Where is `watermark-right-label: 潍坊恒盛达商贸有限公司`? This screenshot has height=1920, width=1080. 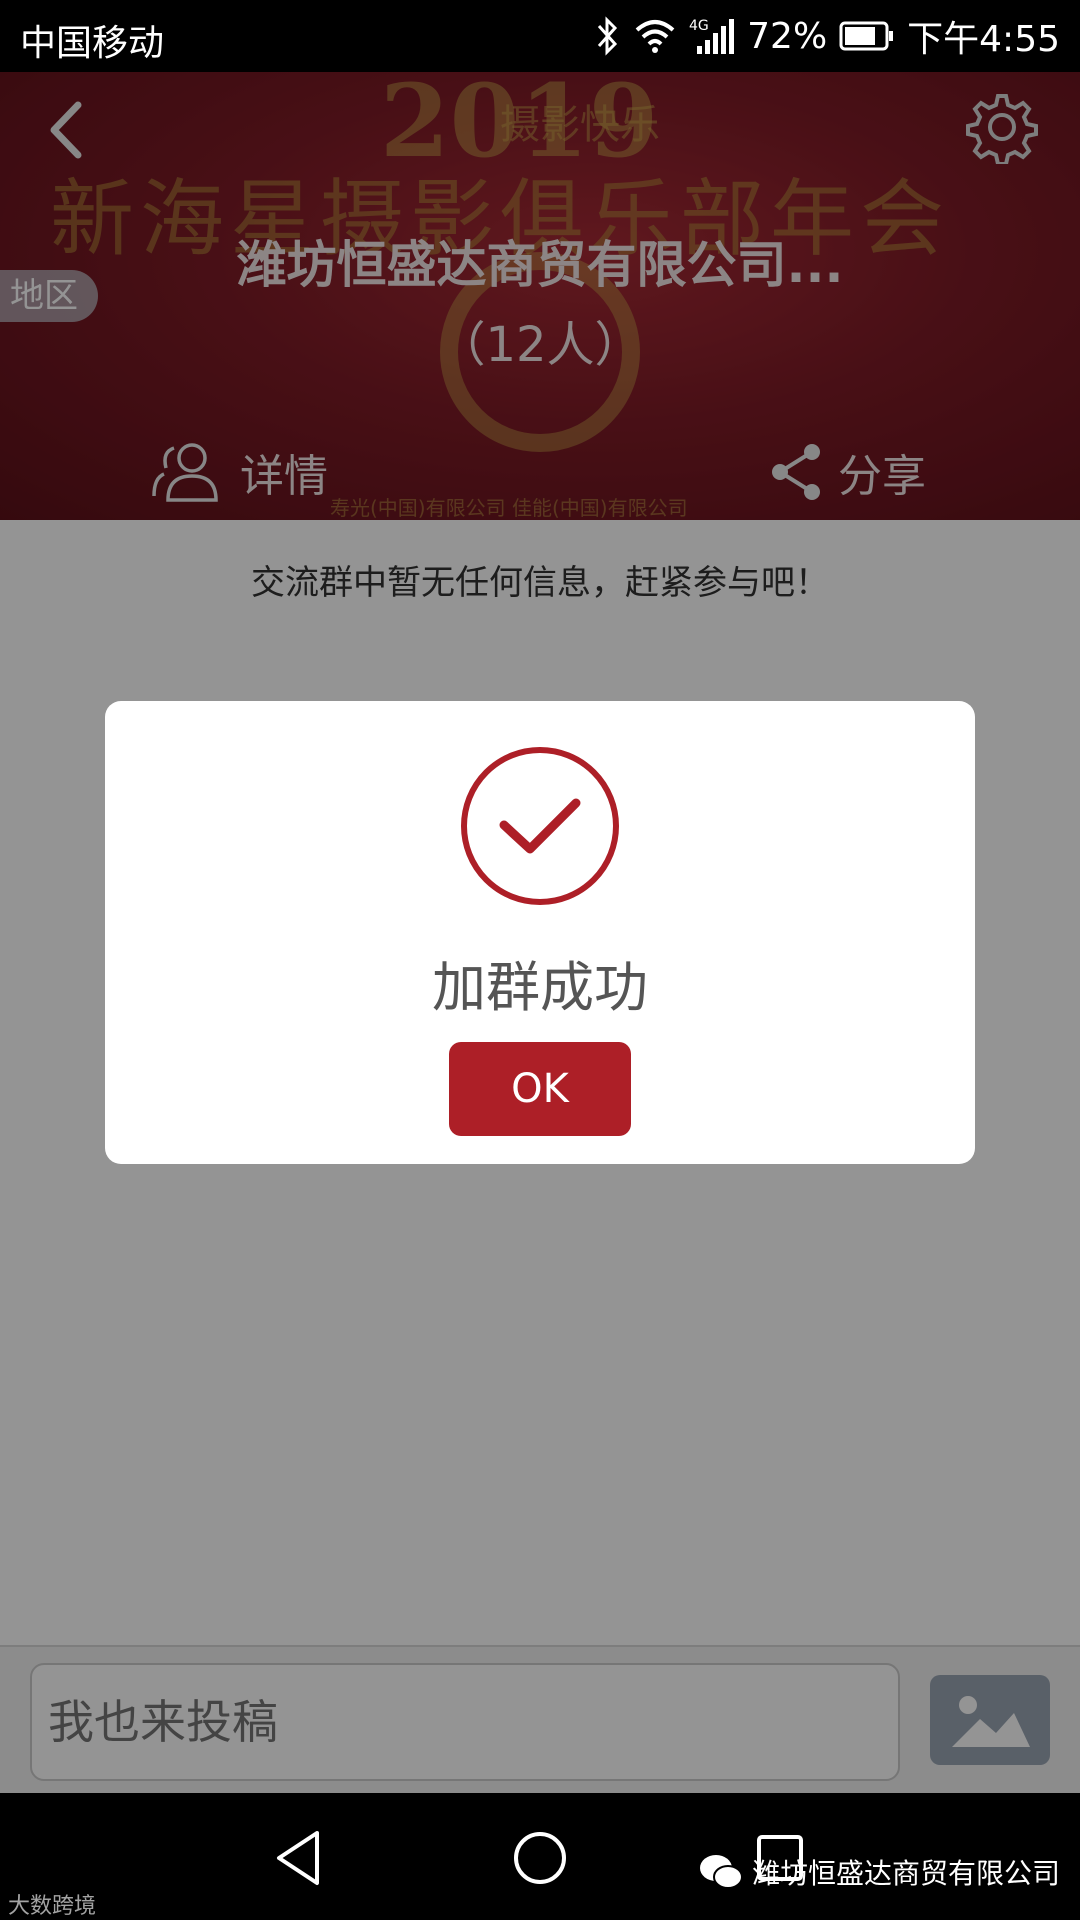
watermark-right-label: 潍坊恒盛达商贸有限公司 is located at coordinates (906, 1873).